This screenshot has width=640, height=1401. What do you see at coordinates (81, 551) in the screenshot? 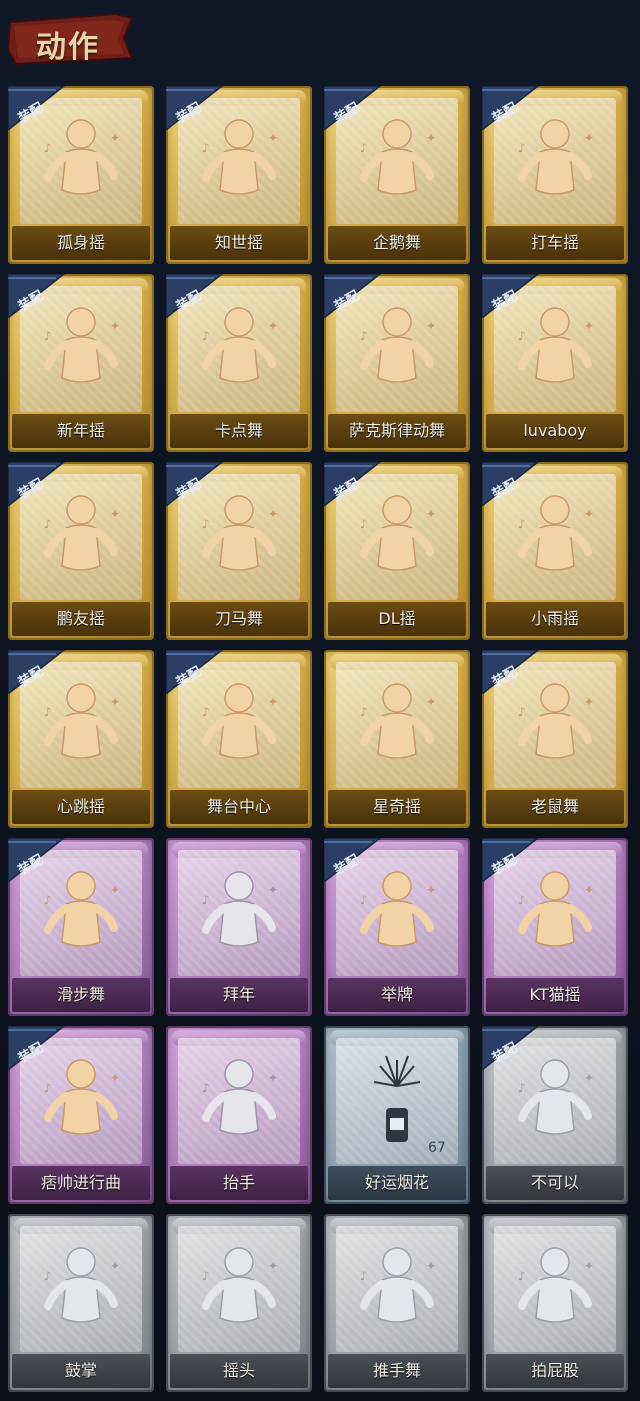
I see `emote-card: ♪ ✦ 鹏友摇 装配` at bounding box center [81, 551].